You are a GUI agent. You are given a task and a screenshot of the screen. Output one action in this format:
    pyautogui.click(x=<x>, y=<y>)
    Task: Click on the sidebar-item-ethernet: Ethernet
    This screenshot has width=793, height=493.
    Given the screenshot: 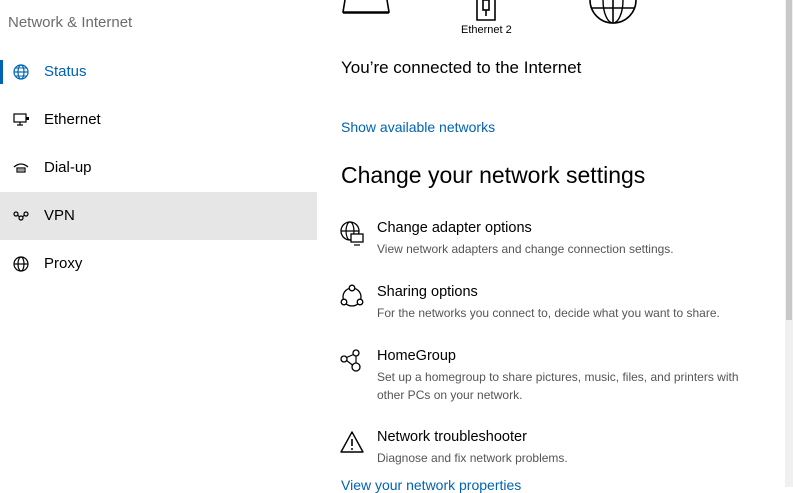 What is the action you would take?
    pyautogui.click(x=158, y=120)
    